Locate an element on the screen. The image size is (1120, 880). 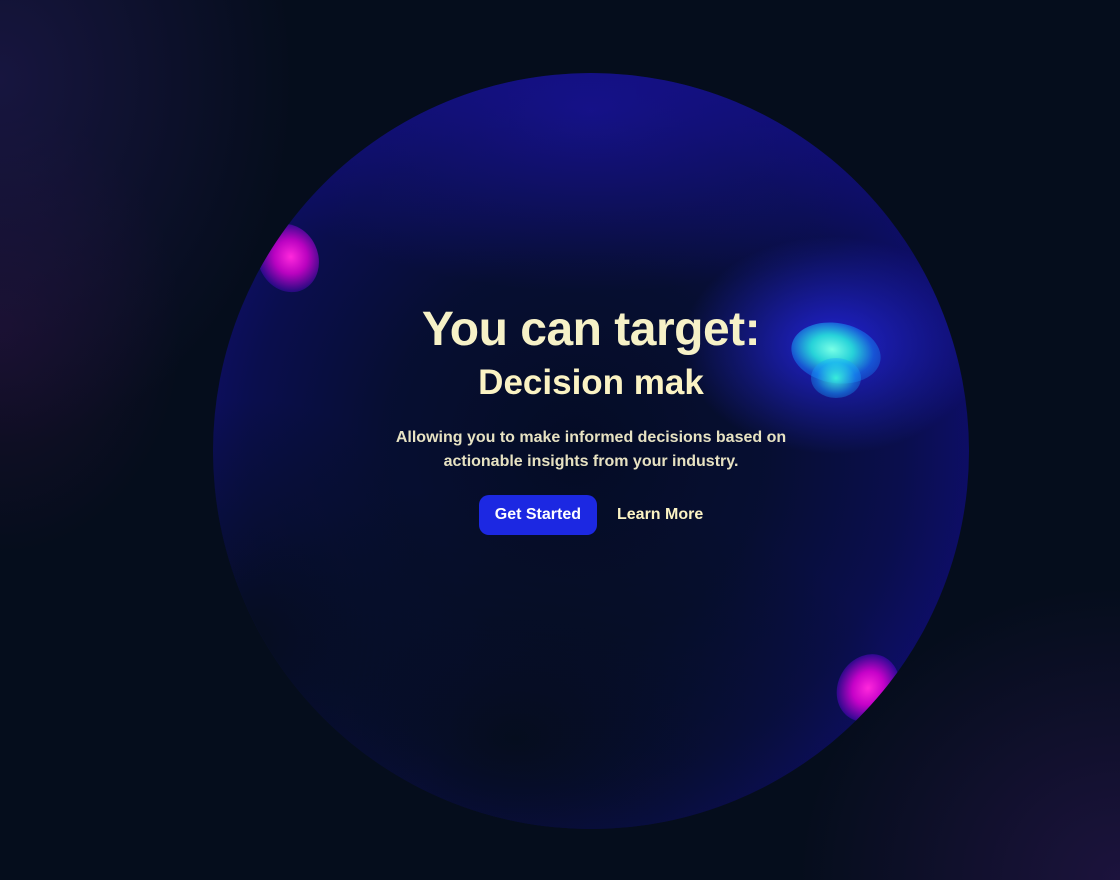
hero-headline: You can target: is located at coordinates (591, 329).